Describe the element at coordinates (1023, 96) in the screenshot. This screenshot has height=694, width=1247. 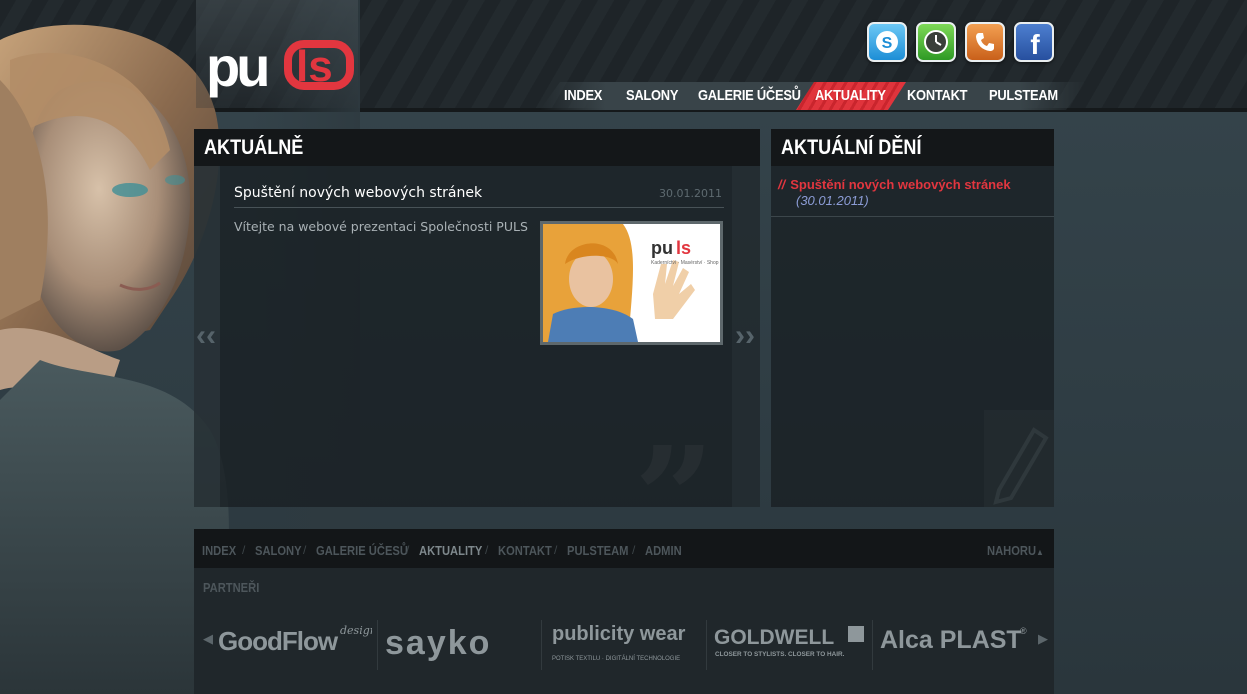
I see `nav-item-pulsteam: PULSTEAM` at that location.